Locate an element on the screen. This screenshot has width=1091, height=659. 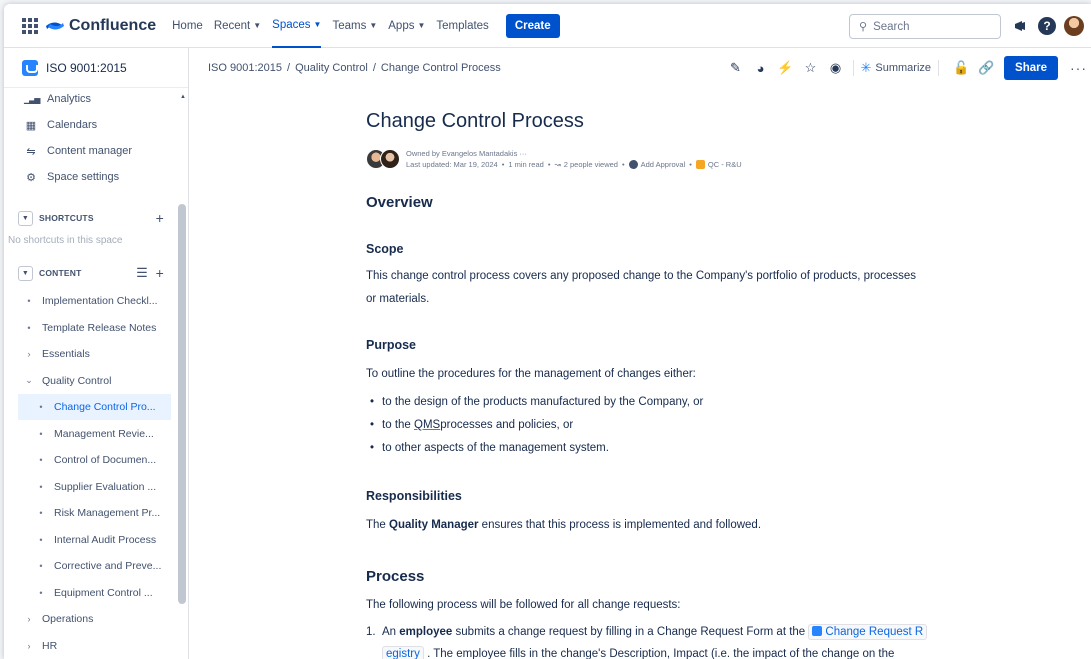
sidebar-tree-item: › Essentials is located at coordinates (89, 354).